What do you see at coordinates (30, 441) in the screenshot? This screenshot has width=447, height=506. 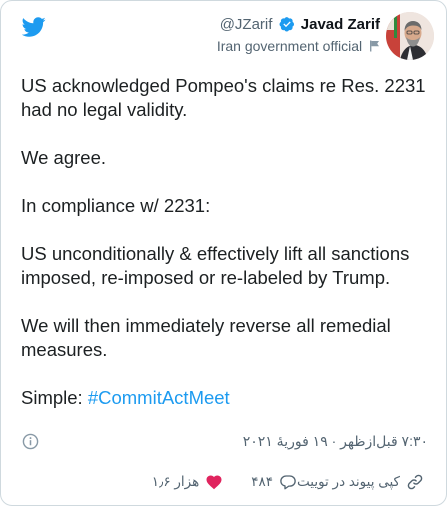 I see `info-icon` at bounding box center [30, 441].